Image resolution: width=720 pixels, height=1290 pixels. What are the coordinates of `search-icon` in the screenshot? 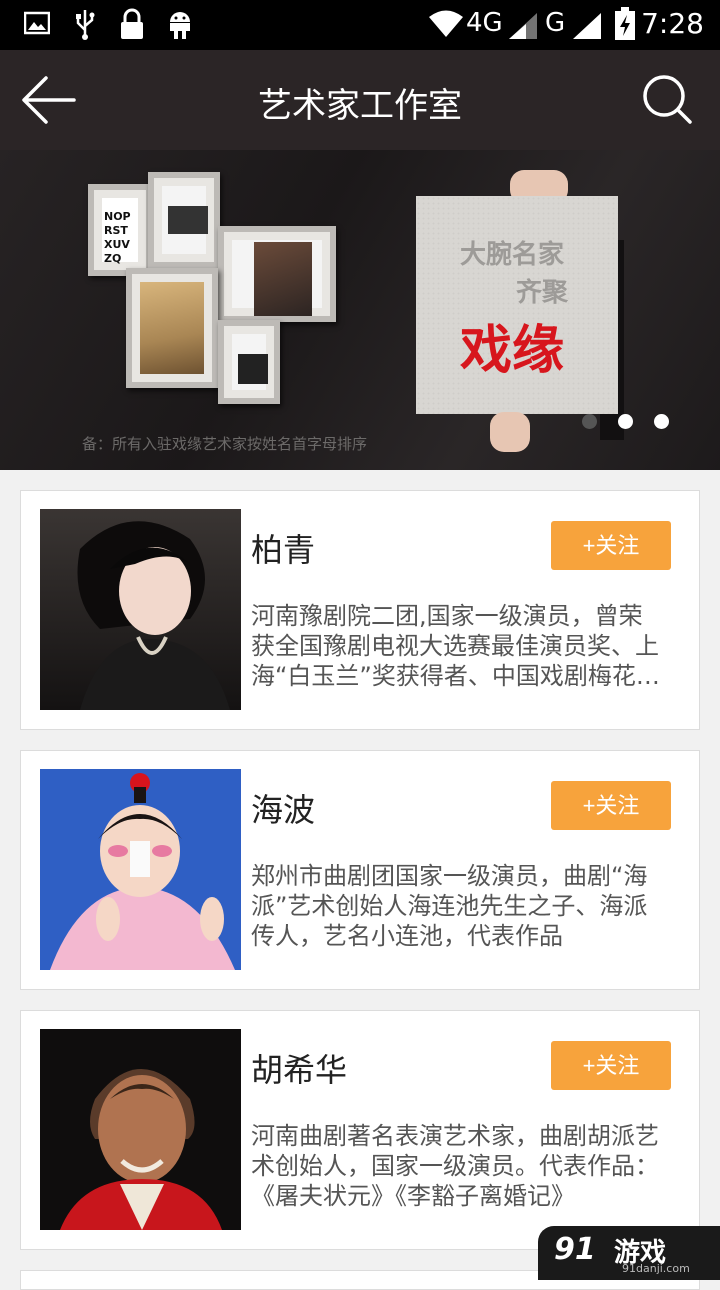 It's located at (667, 99).